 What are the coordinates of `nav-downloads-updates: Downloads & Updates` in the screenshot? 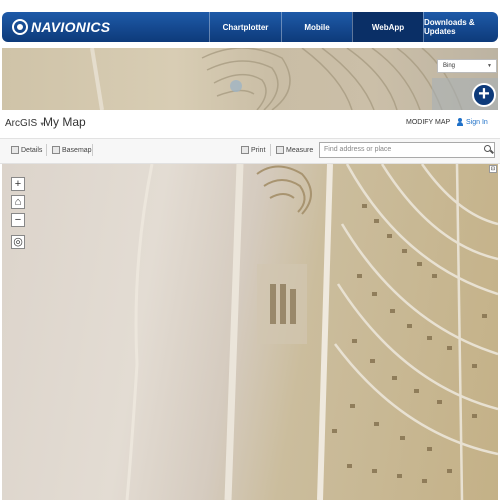 It's located at (460, 27).